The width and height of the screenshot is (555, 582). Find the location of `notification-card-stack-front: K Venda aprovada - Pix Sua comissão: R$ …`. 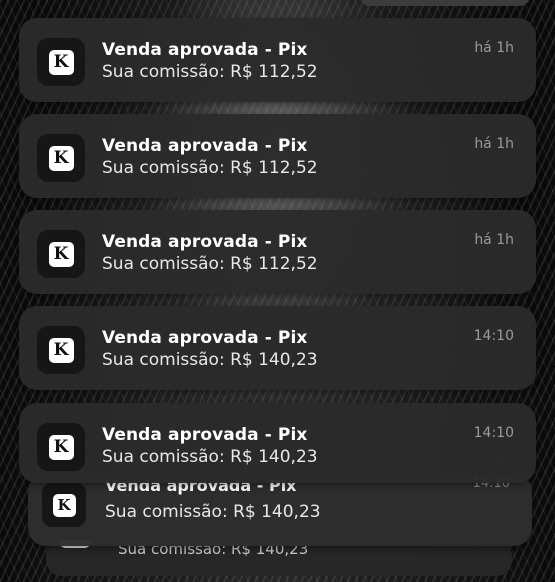

notification-card-stack-front: K Venda aprovada - Pix Sua comissão: R$ … is located at coordinates (277, 443).